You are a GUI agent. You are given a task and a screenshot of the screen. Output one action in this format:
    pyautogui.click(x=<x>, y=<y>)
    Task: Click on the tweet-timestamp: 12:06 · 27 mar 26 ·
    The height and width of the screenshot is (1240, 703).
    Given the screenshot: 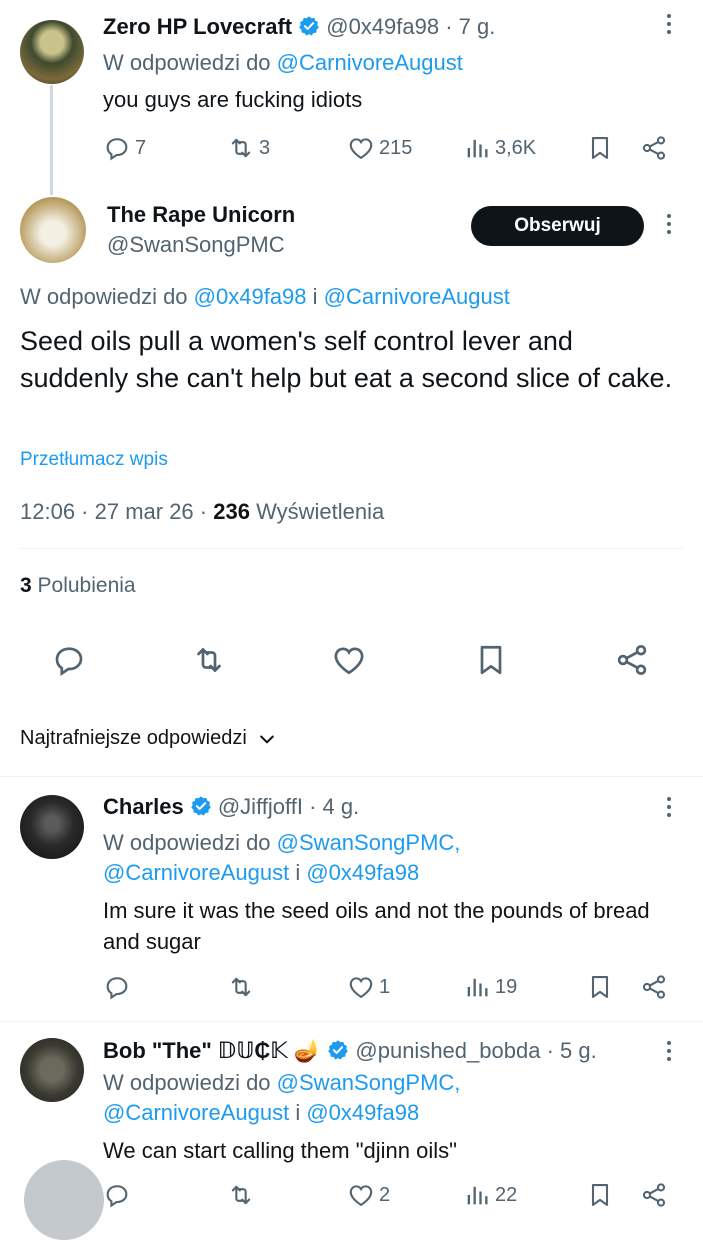 What is the action you would take?
    pyautogui.click(x=113, y=511)
    